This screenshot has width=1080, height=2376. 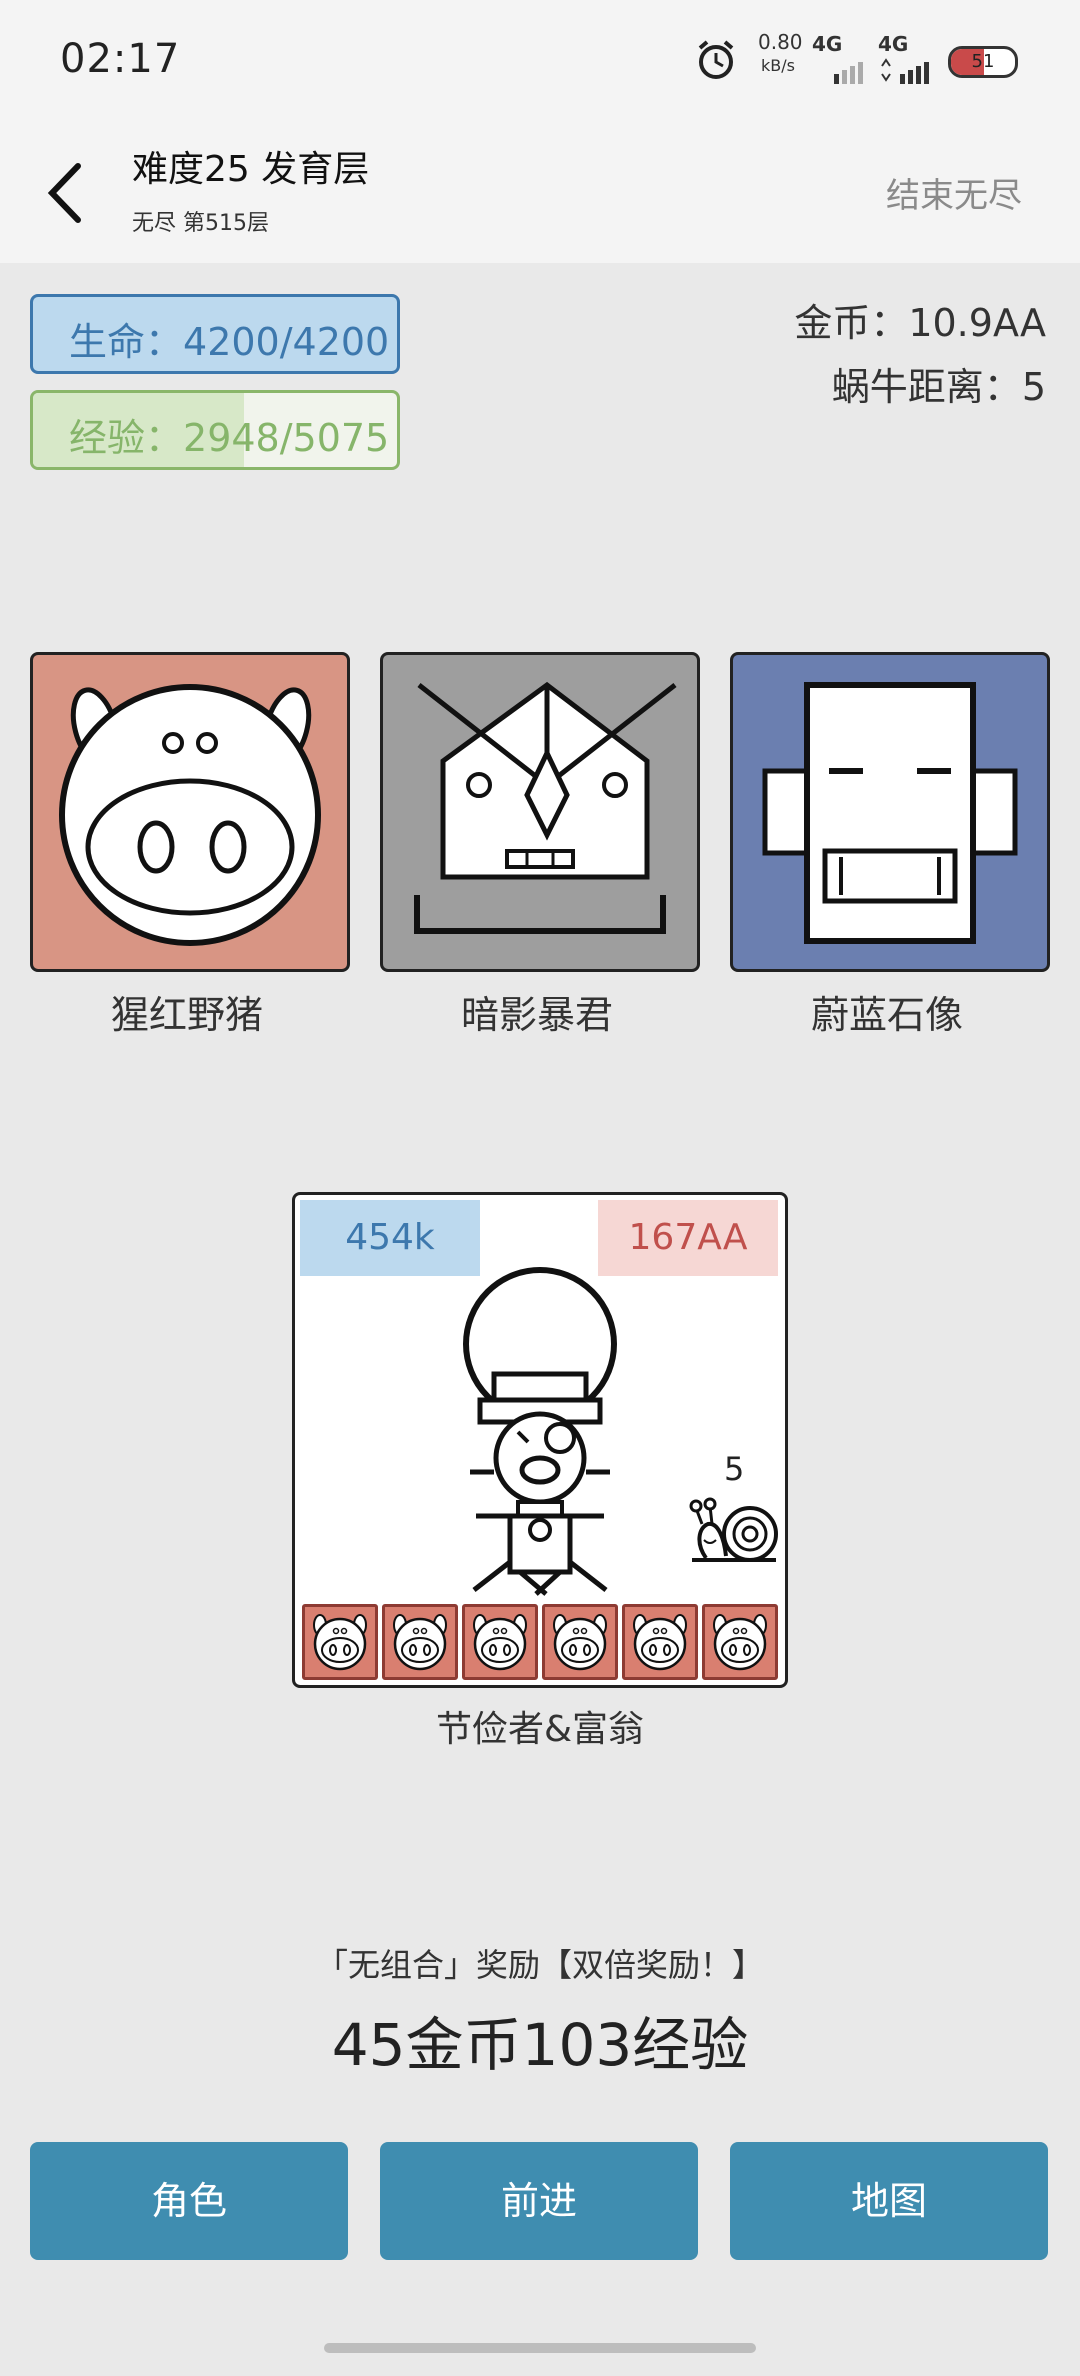 I want to click on enemy-name-statue: 蔚蓝石像, so click(x=886, y=1015).